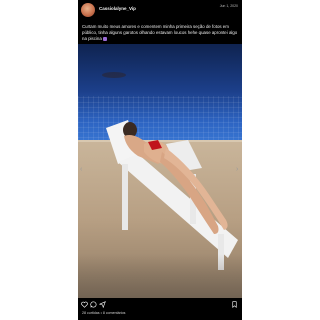  What do you see at coordinates (125, 197) in the screenshot?
I see `lounger-leg` at bounding box center [125, 197].